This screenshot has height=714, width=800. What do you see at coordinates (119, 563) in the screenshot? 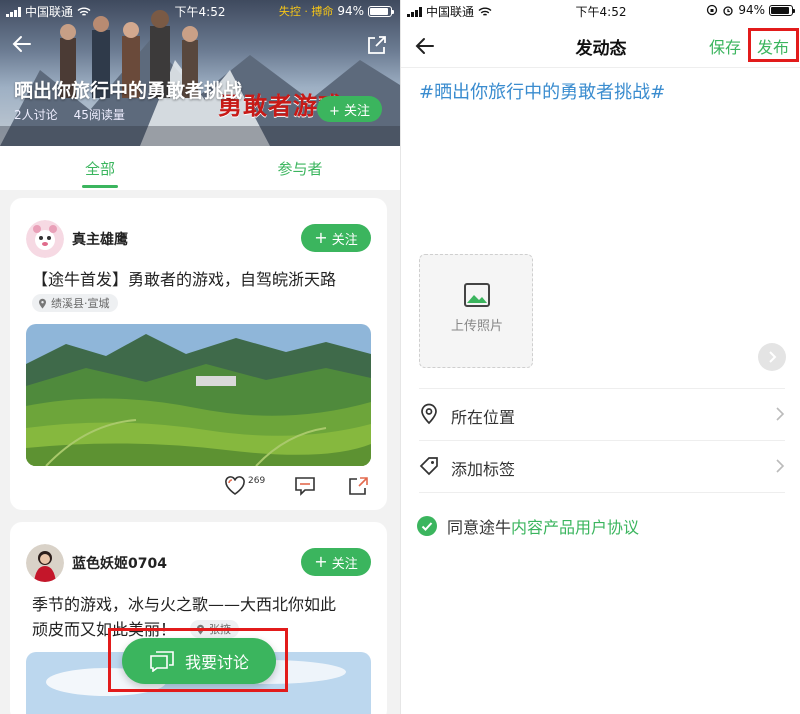
I see `username: 蓝色妖姬0704` at bounding box center [119, 563].